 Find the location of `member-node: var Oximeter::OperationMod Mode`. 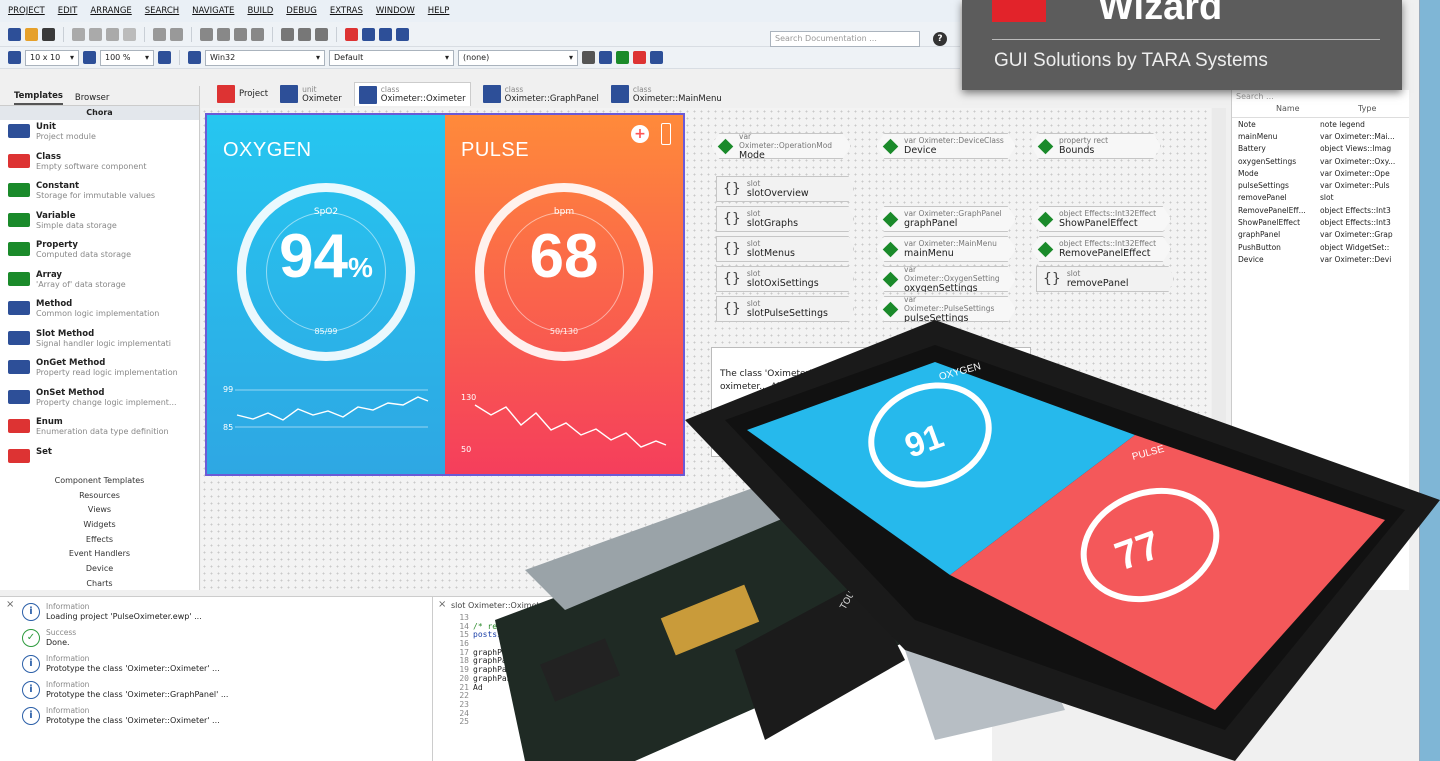

member-node: var Oximeter::OperationMod Mode is located at coordinates (781, 146).